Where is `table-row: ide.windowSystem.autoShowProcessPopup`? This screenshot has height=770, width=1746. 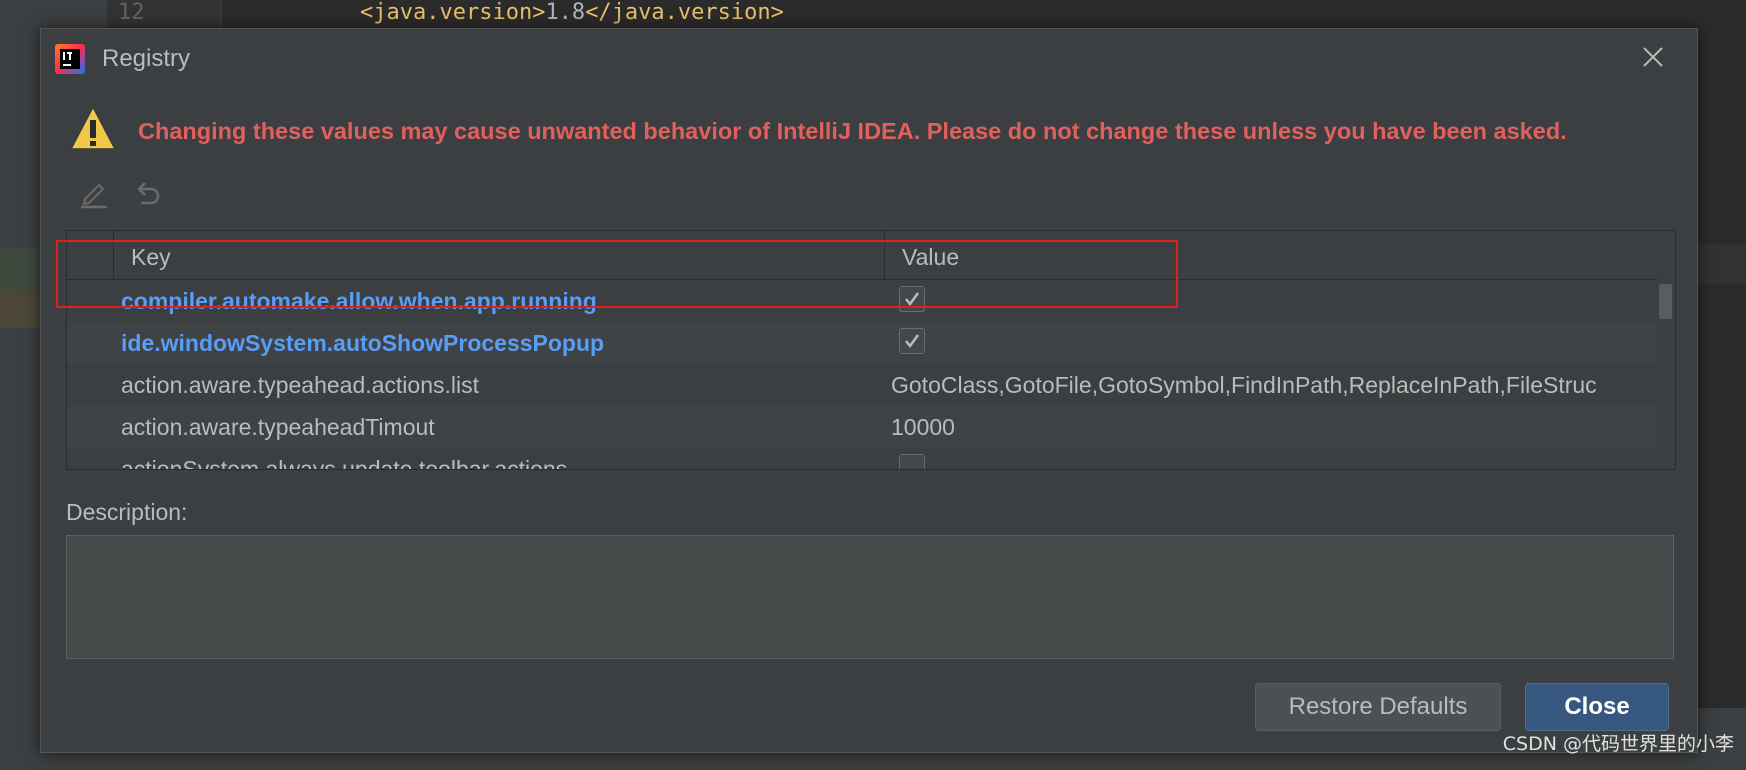 table-row: ide.windowSystem.autoShowProcessPopup is located at coordinates (862, 343).